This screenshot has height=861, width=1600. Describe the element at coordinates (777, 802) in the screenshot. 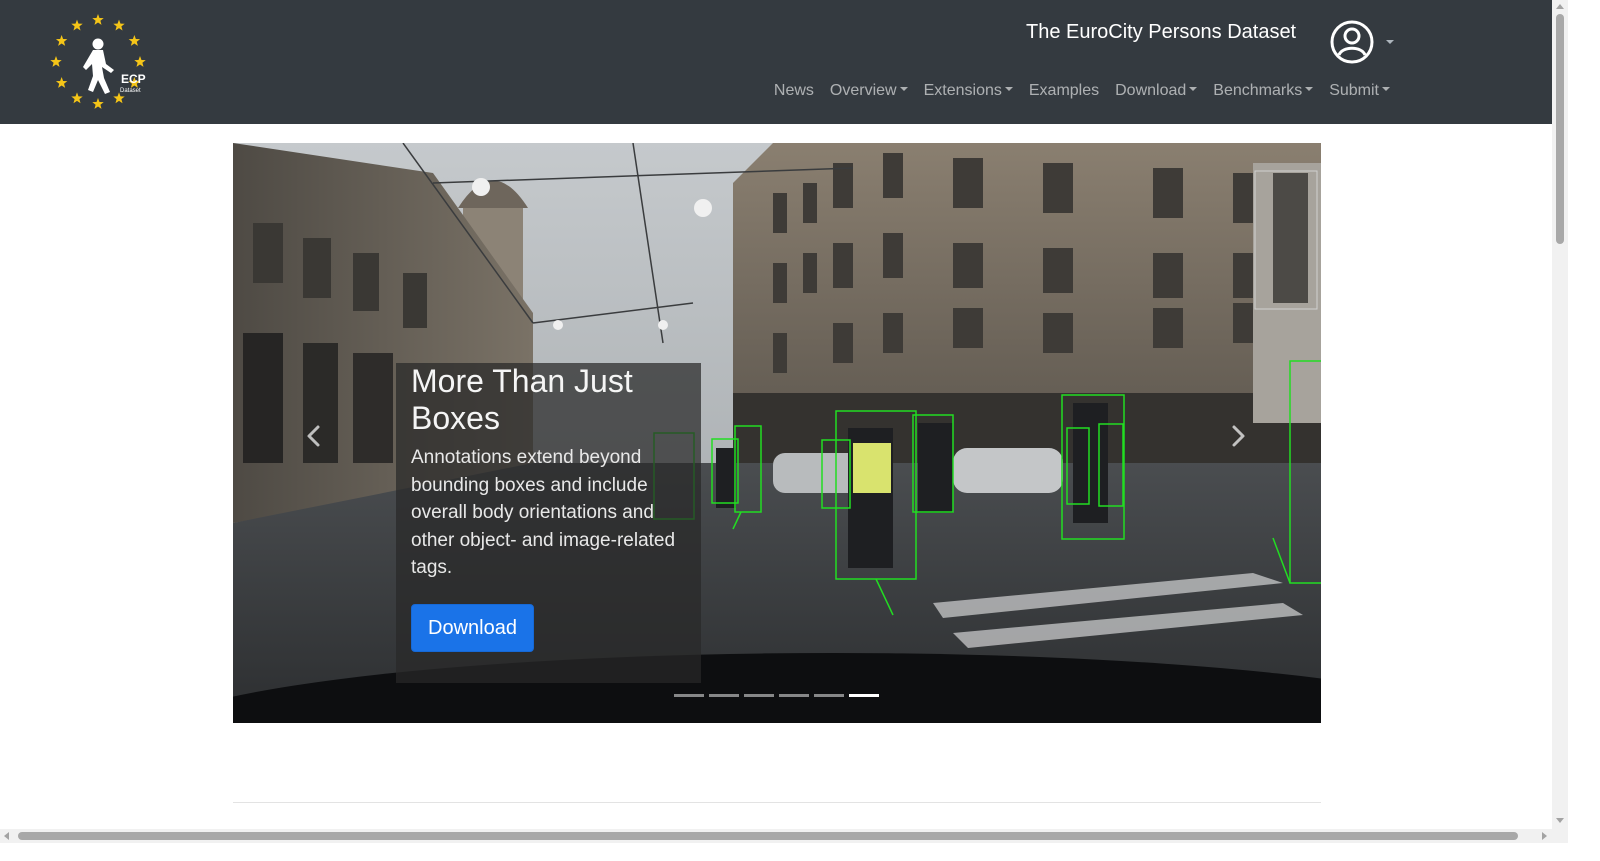

I see `section-divider` at that location.